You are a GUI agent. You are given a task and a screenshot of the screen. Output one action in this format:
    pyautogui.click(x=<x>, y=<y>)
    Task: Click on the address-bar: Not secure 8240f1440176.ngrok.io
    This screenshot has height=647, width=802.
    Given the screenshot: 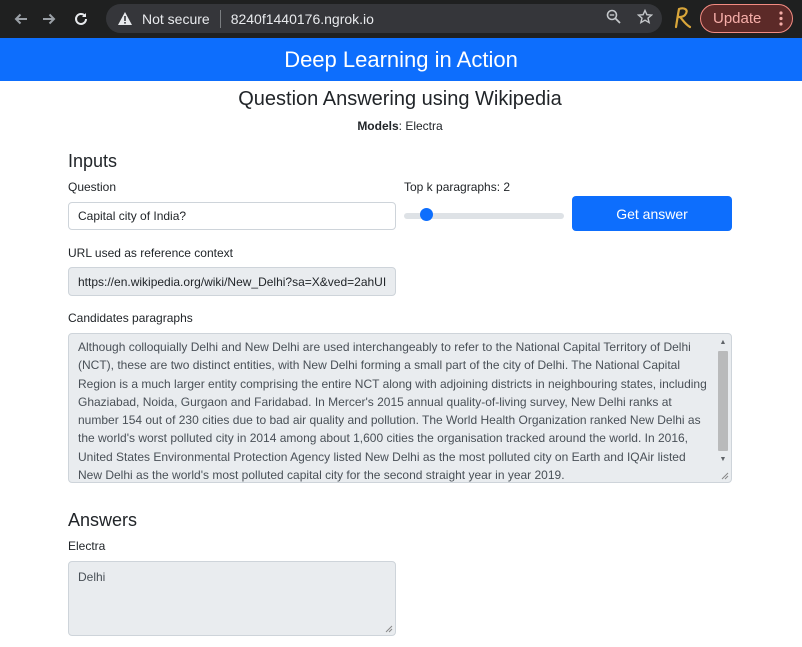 What is the action you would take?
    pyautogui.click(x=384, y=18)
    